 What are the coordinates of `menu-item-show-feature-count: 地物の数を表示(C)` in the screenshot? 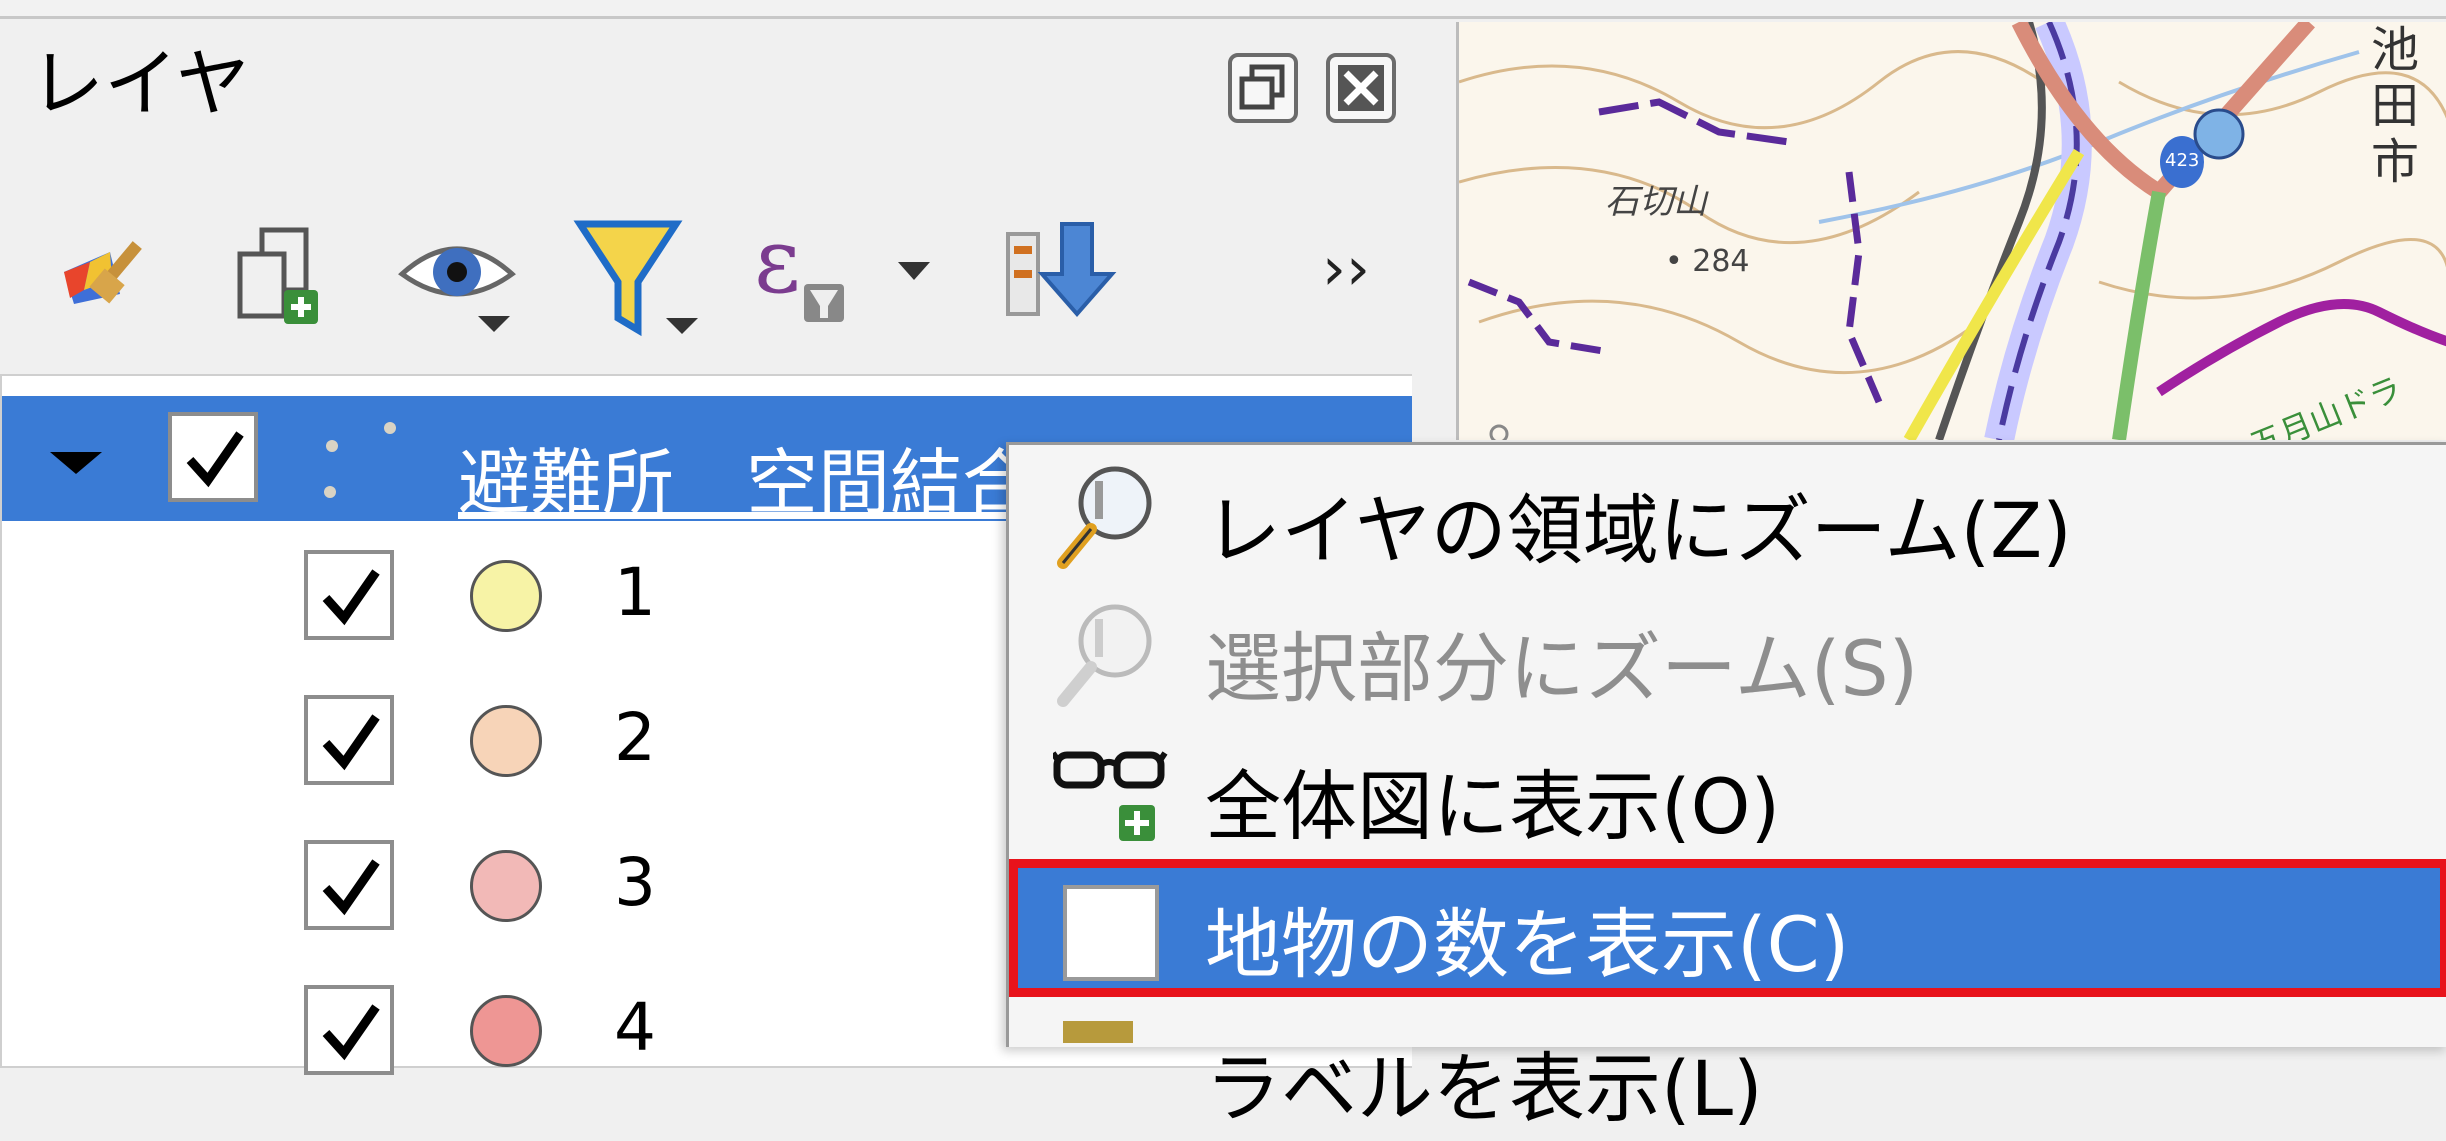 It's located at (1727, 928).